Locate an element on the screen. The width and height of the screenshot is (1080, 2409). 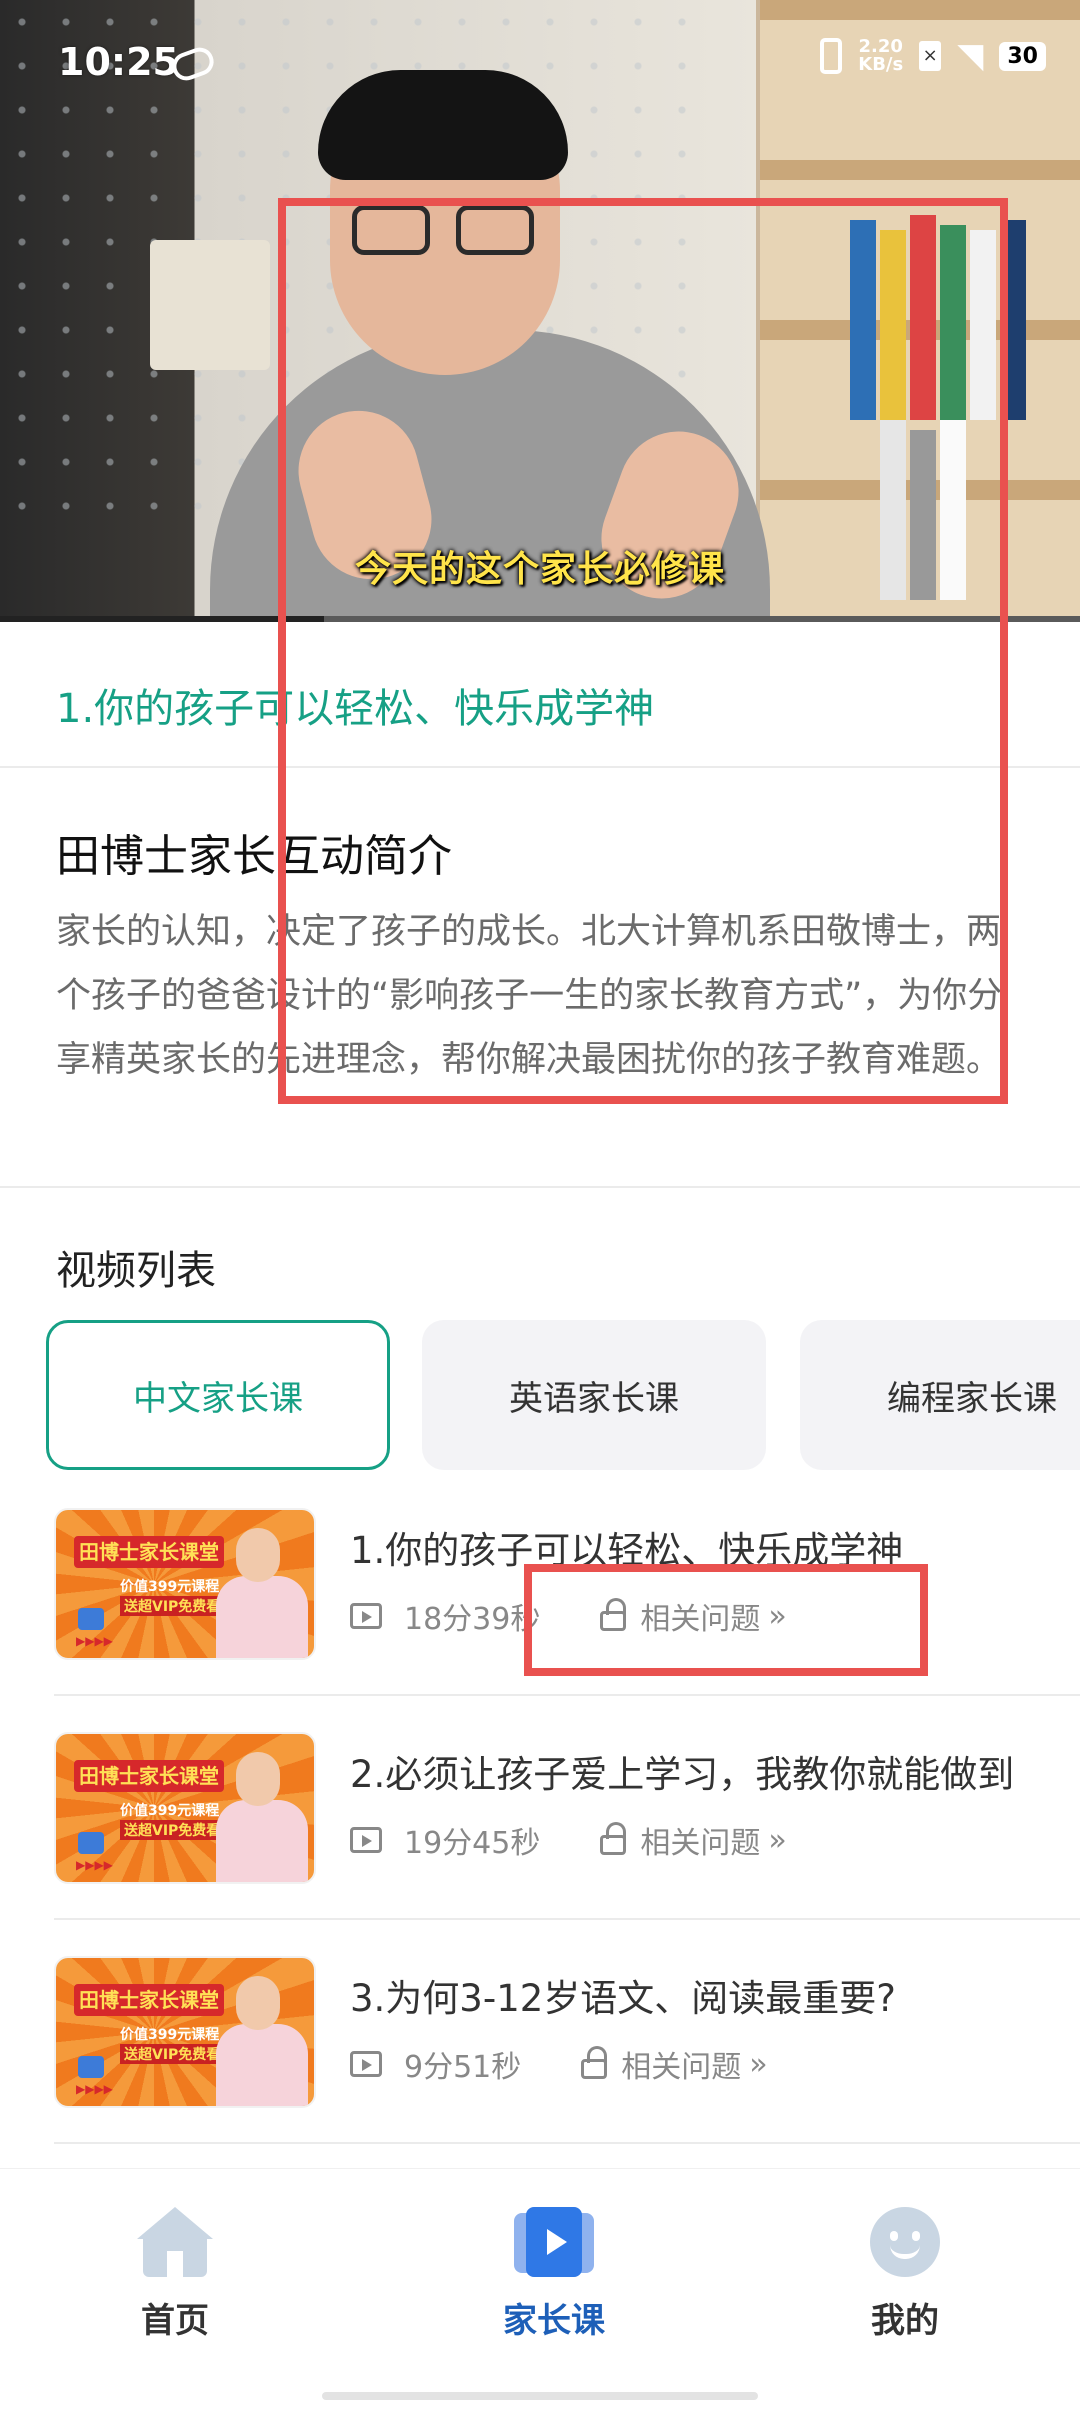
item-title: 1.你的孩子可以轻松、快乐成学神 is located at coordinates (627, 1550).